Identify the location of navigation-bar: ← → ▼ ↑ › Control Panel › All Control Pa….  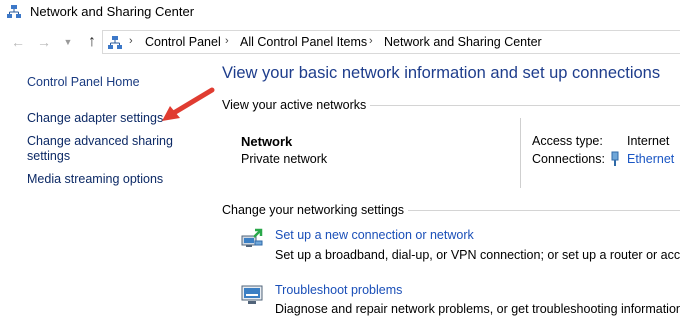
(340, 43).